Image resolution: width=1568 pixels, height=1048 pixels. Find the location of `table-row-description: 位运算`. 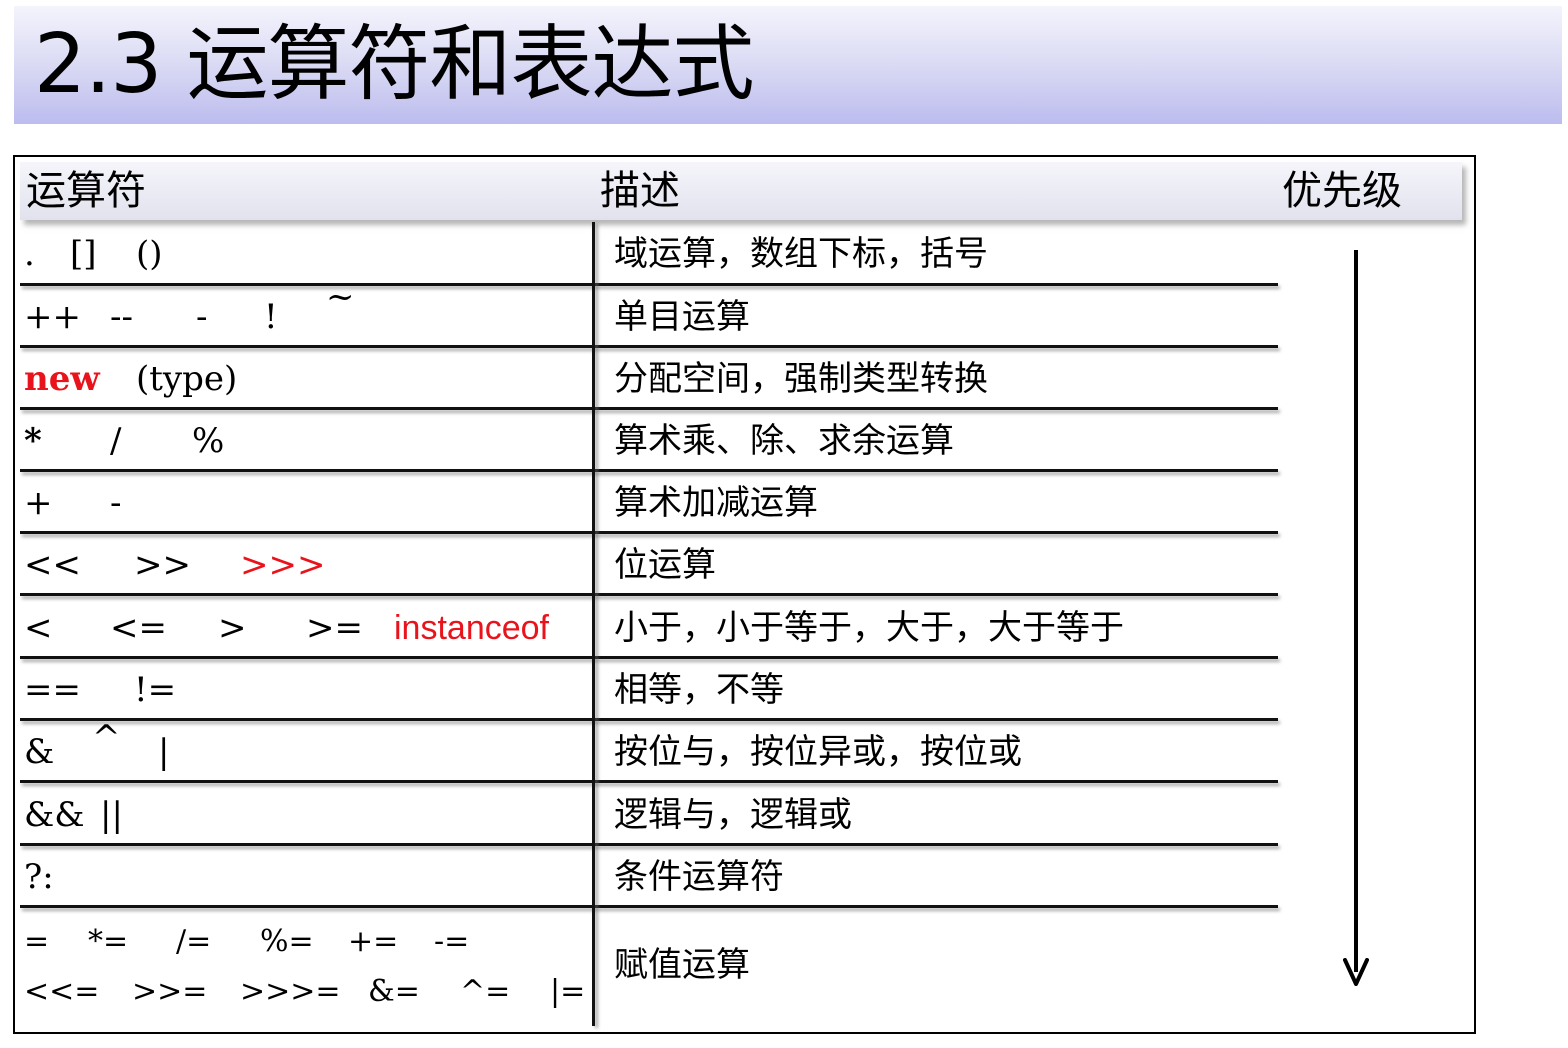

table-row-description: 位运算 is located at coordinates (665, 565).